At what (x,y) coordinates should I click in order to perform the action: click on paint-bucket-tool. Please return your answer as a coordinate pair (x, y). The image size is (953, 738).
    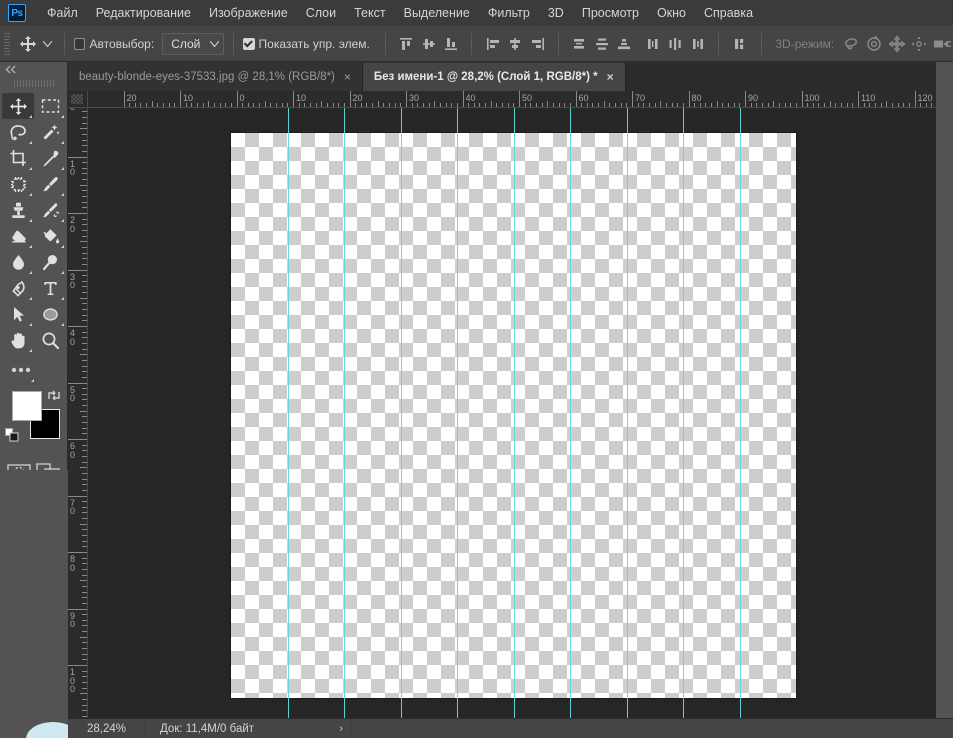
    Looking at the image, I should click on (50, 236).